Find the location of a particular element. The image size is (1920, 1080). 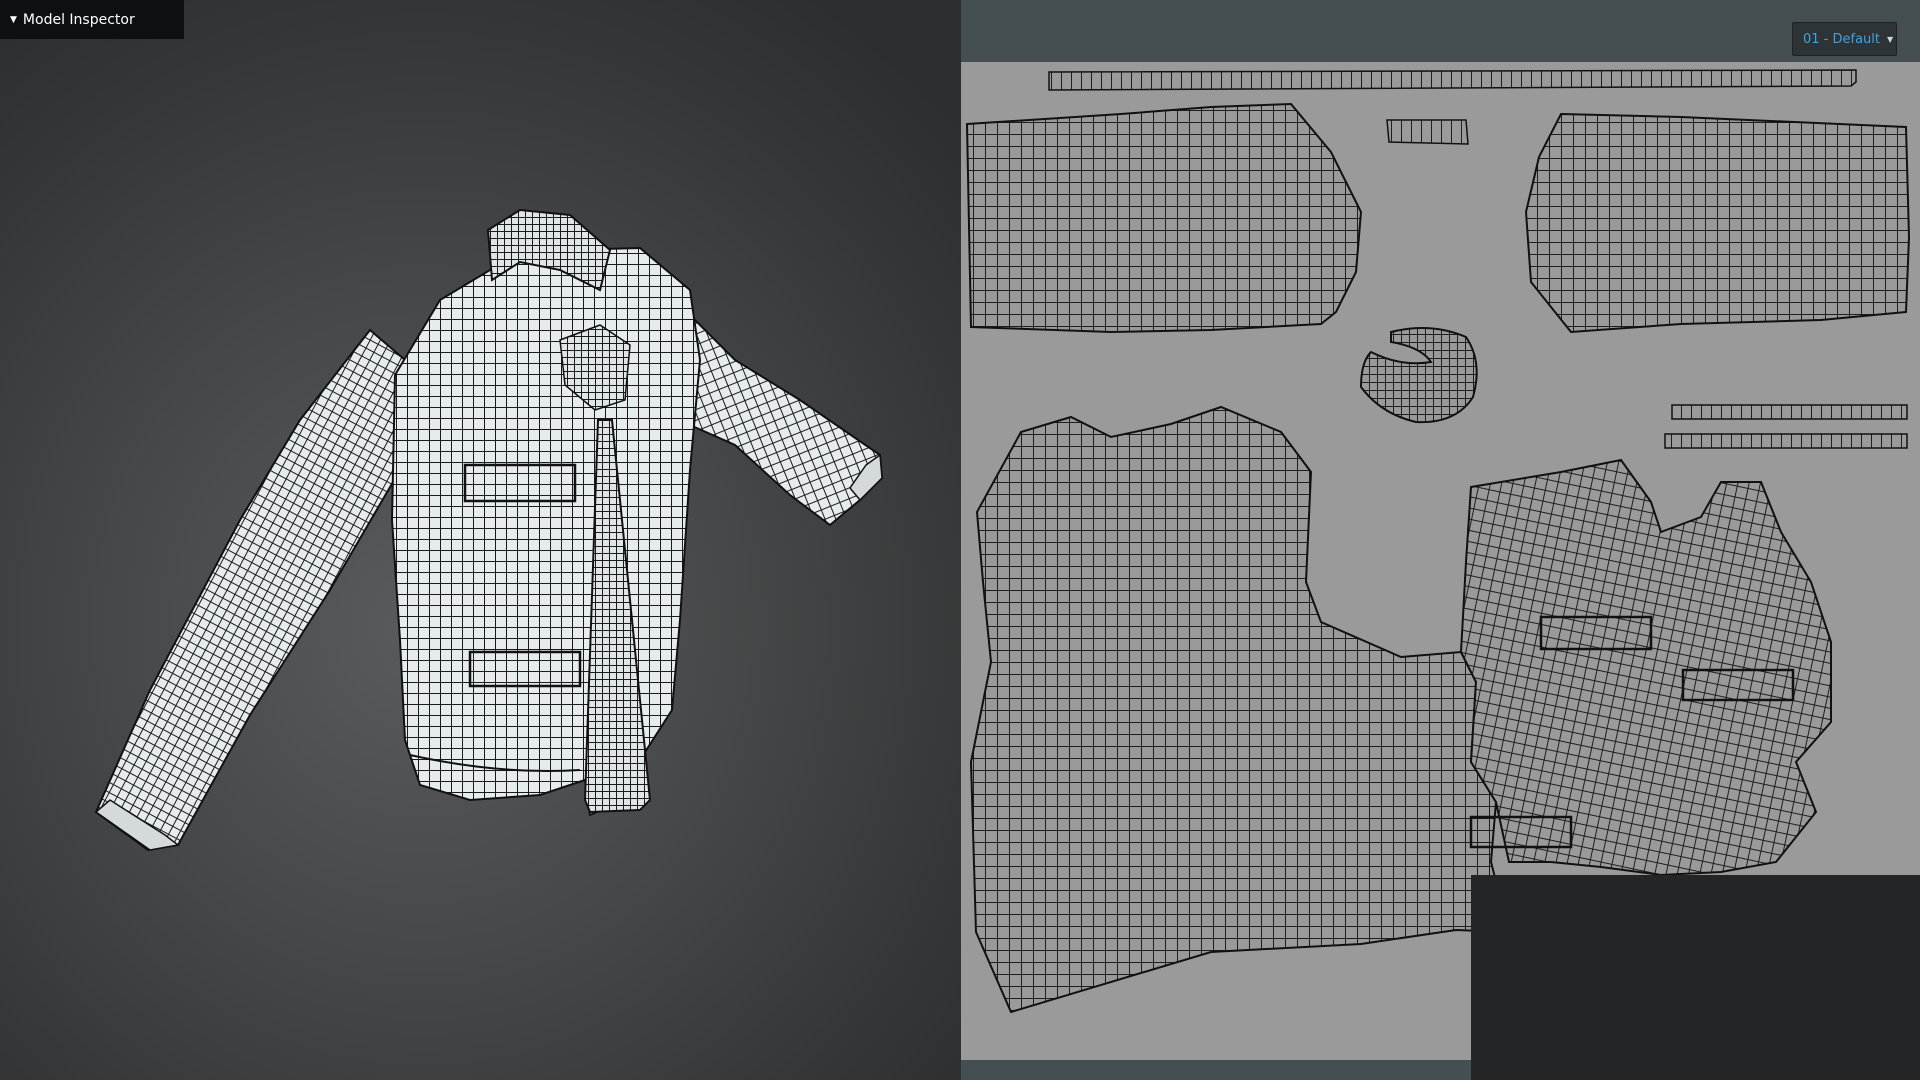

chevron-down-icon: ▼ is located at coordinates (1890, 39).